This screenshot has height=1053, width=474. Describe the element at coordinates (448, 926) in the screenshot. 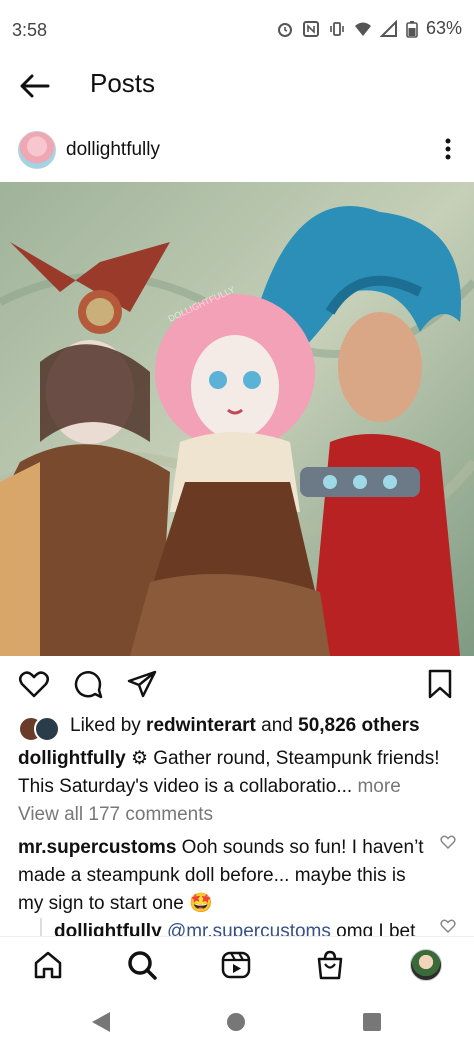

I see `reply-heart-icon` at that location.